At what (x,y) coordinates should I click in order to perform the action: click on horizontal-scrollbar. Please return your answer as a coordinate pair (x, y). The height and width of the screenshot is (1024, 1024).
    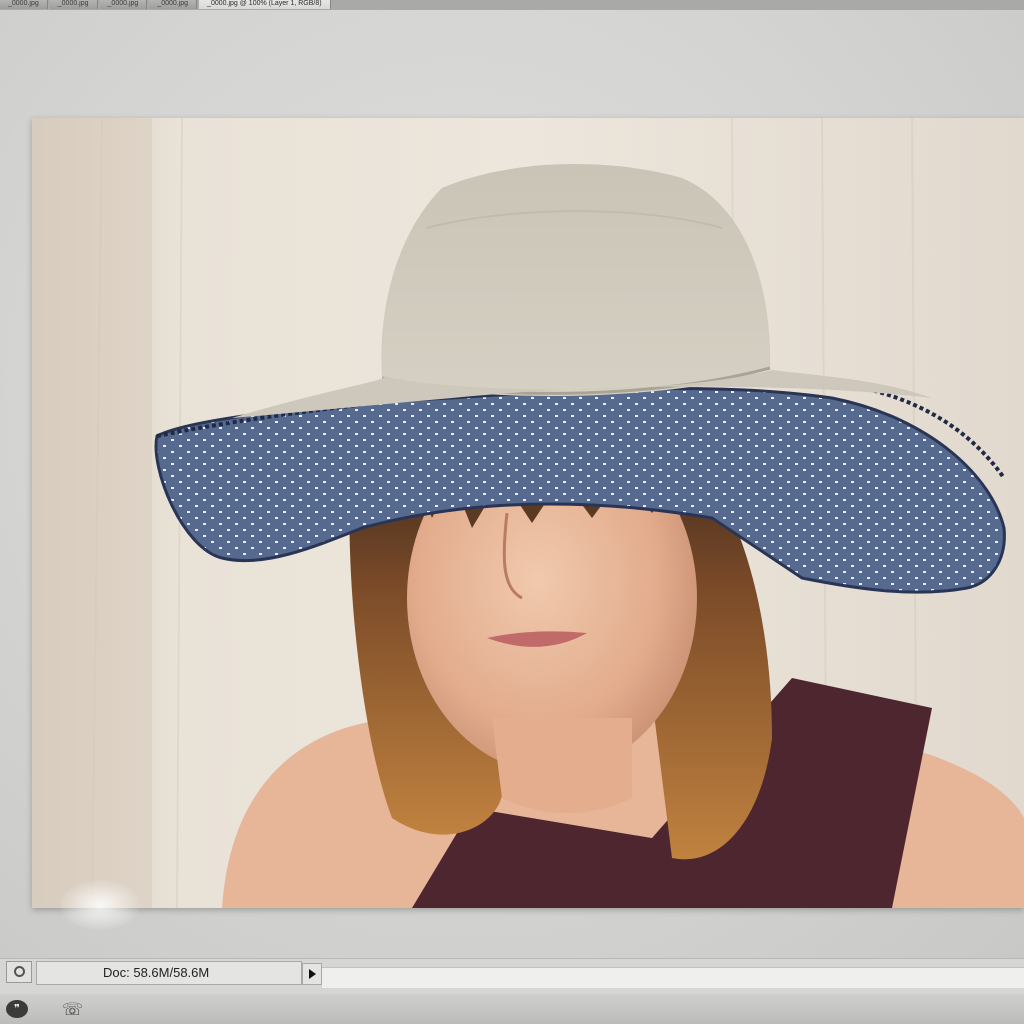
    Looking at the image, I should click on (673, 977).